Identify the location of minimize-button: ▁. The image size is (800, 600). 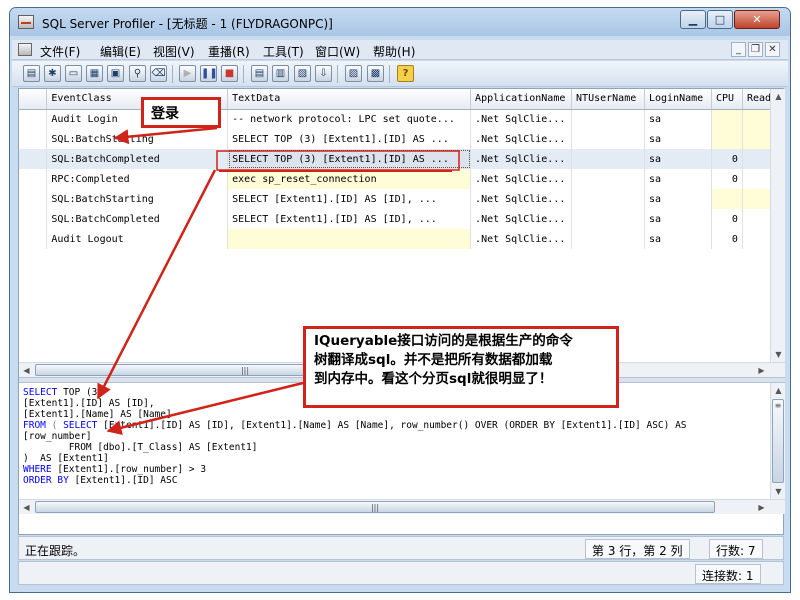
(693, 19).